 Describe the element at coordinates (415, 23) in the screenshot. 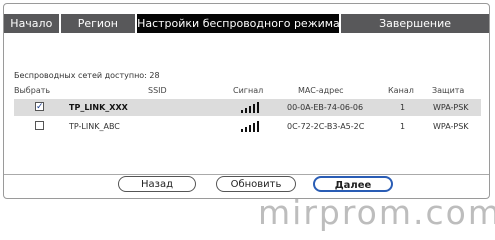

I see `tab-finish: Завершение` at that location.